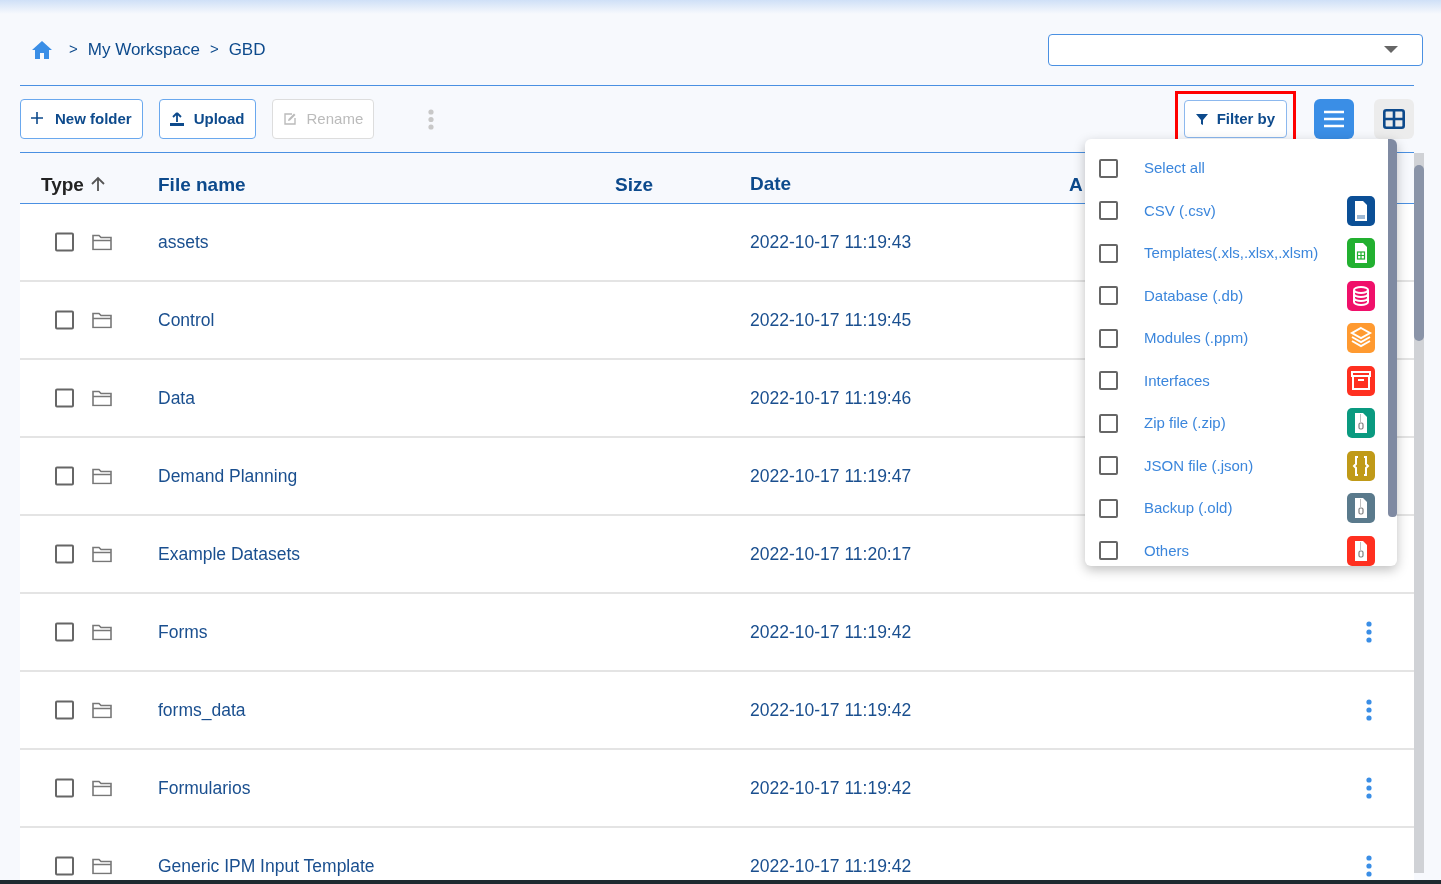 Image resolution: width=1441 pixels, height=884 pixels. I want to click on file-name-link: Generic IPM Input Template, so click(266, 866).